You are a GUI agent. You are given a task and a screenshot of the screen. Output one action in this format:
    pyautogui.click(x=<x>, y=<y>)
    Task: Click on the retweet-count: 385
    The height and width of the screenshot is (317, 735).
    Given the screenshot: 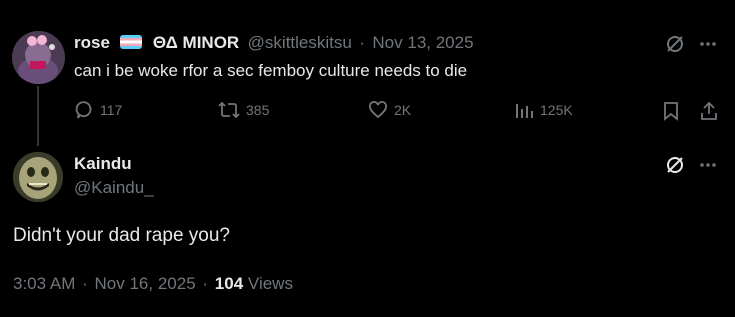 What is the action you would take?
    pyautogui.click(x=258, y=110)
    